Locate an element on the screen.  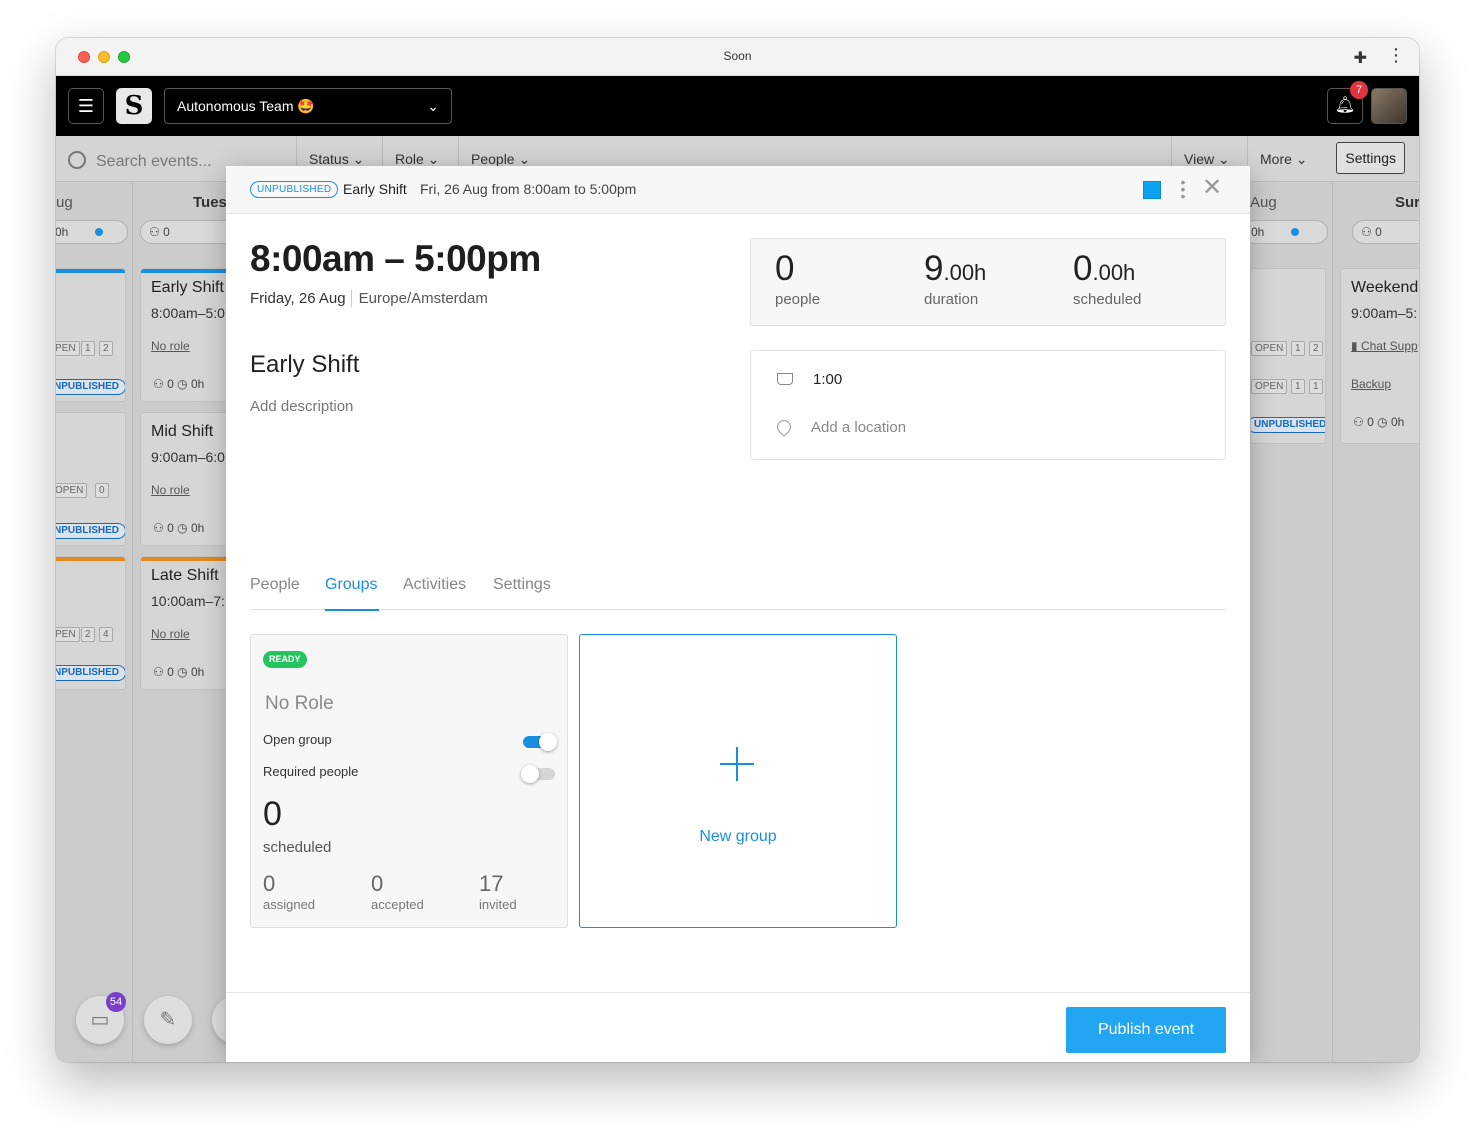
required-people-row: Required people is located at coordinates (409, 773).